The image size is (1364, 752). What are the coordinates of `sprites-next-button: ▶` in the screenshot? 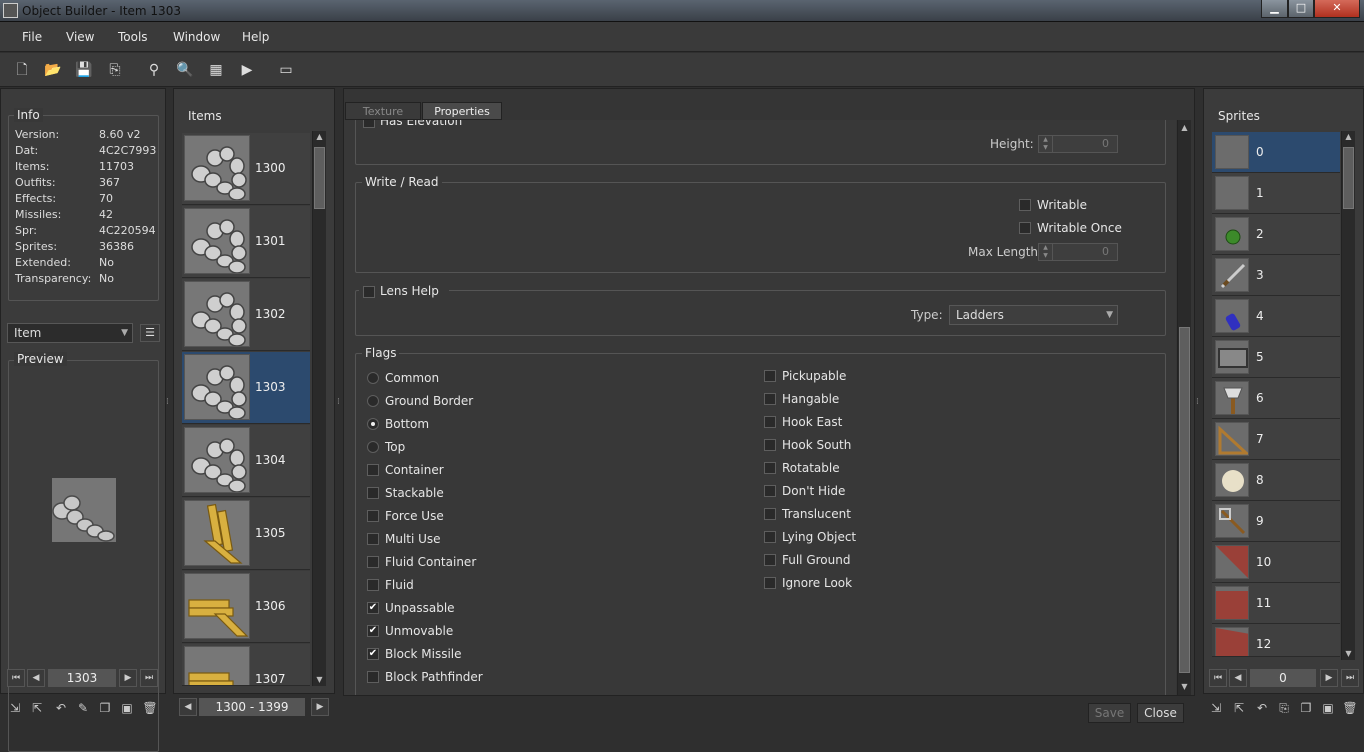 It's located at (1329, 678).